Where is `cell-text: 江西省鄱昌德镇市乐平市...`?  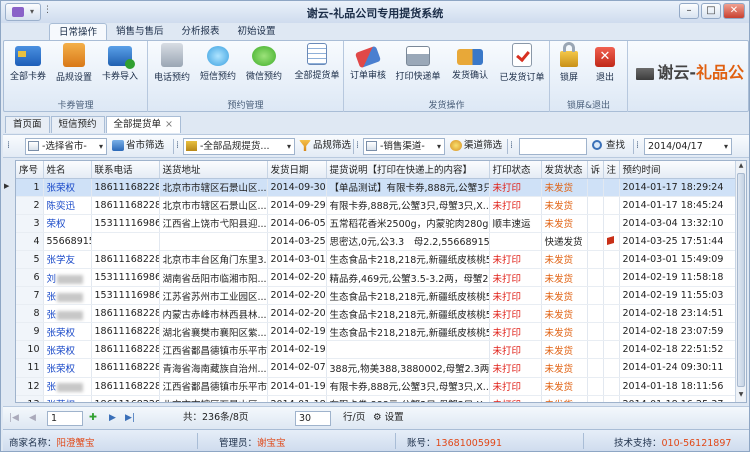 cell-text: 江西省鄱昌德镇市乐平市... is located at coordinates (214, 351).